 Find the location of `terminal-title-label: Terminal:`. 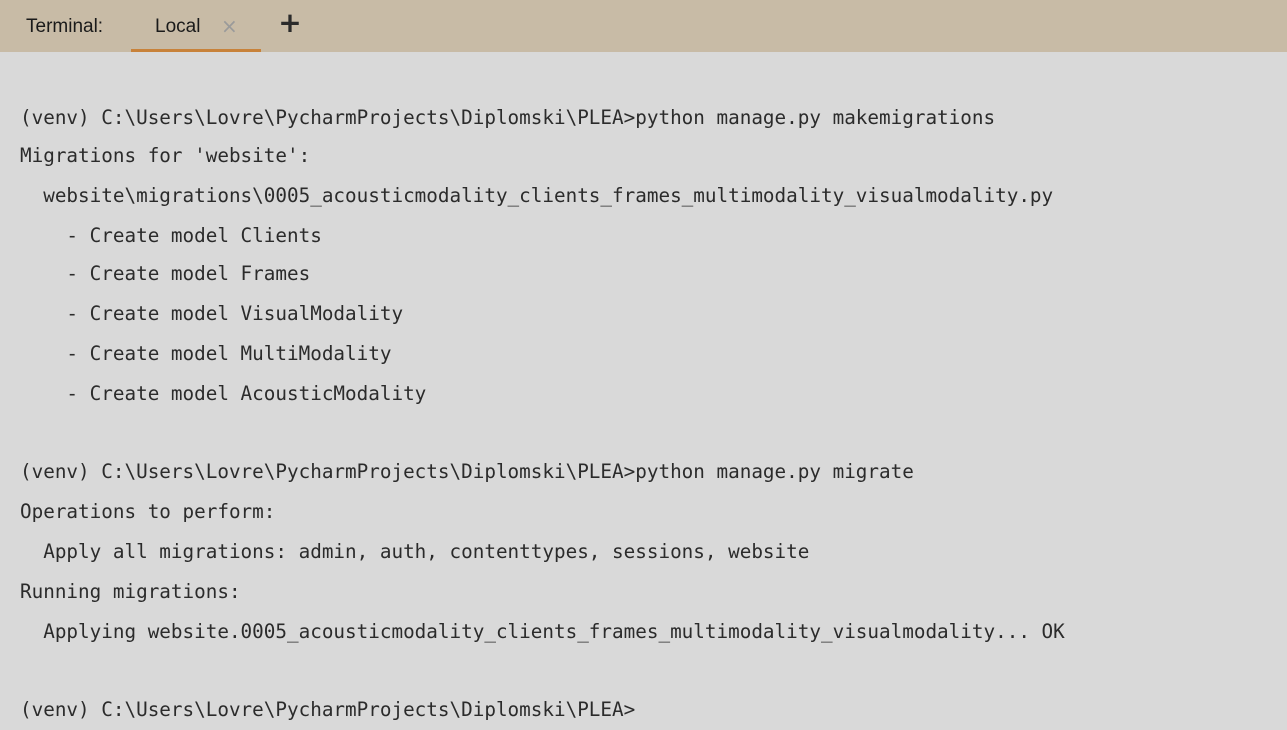

terminal-title-label: Terminal: is located at coordinates (65, 26).